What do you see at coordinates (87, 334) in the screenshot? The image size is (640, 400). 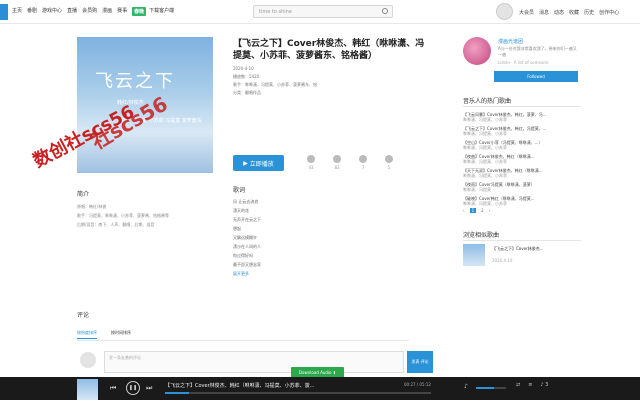 I see `tab-hot: 按热度排序` at bounding box center [87, 334].